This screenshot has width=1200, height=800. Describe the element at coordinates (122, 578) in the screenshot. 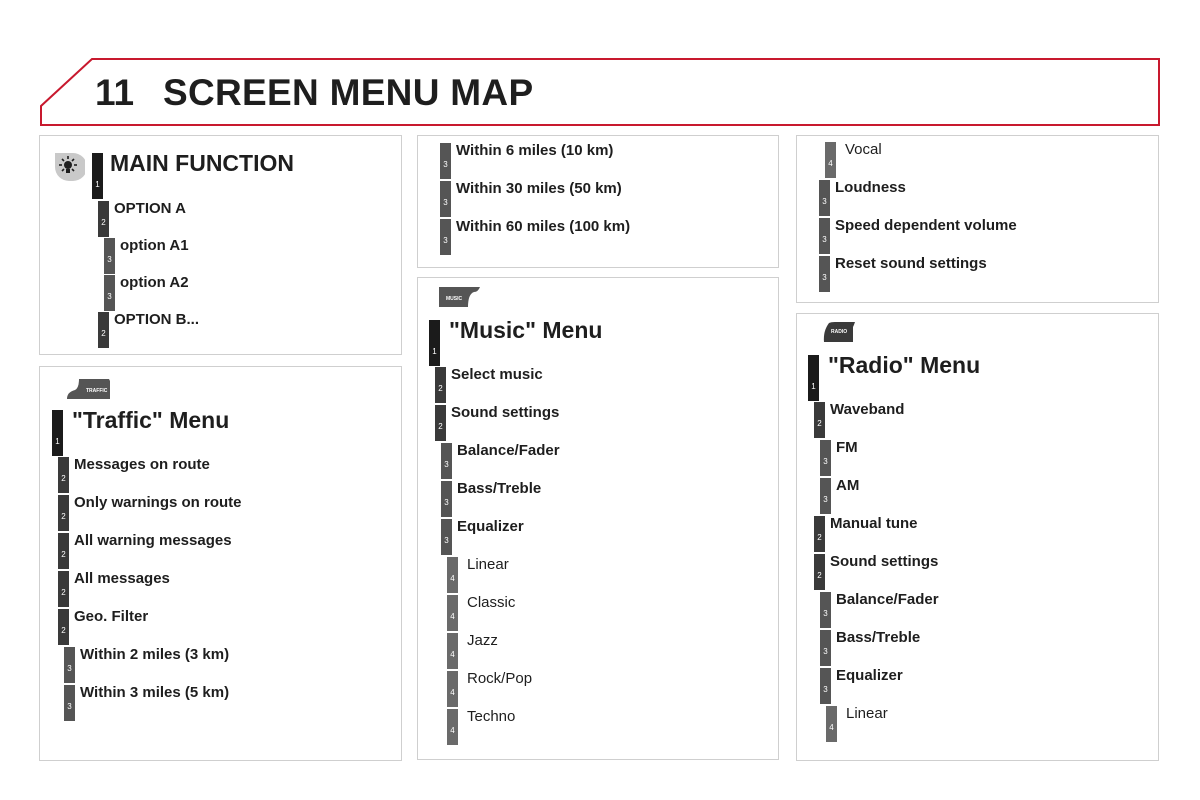

I see `menu-item-label: All messages` at that location.